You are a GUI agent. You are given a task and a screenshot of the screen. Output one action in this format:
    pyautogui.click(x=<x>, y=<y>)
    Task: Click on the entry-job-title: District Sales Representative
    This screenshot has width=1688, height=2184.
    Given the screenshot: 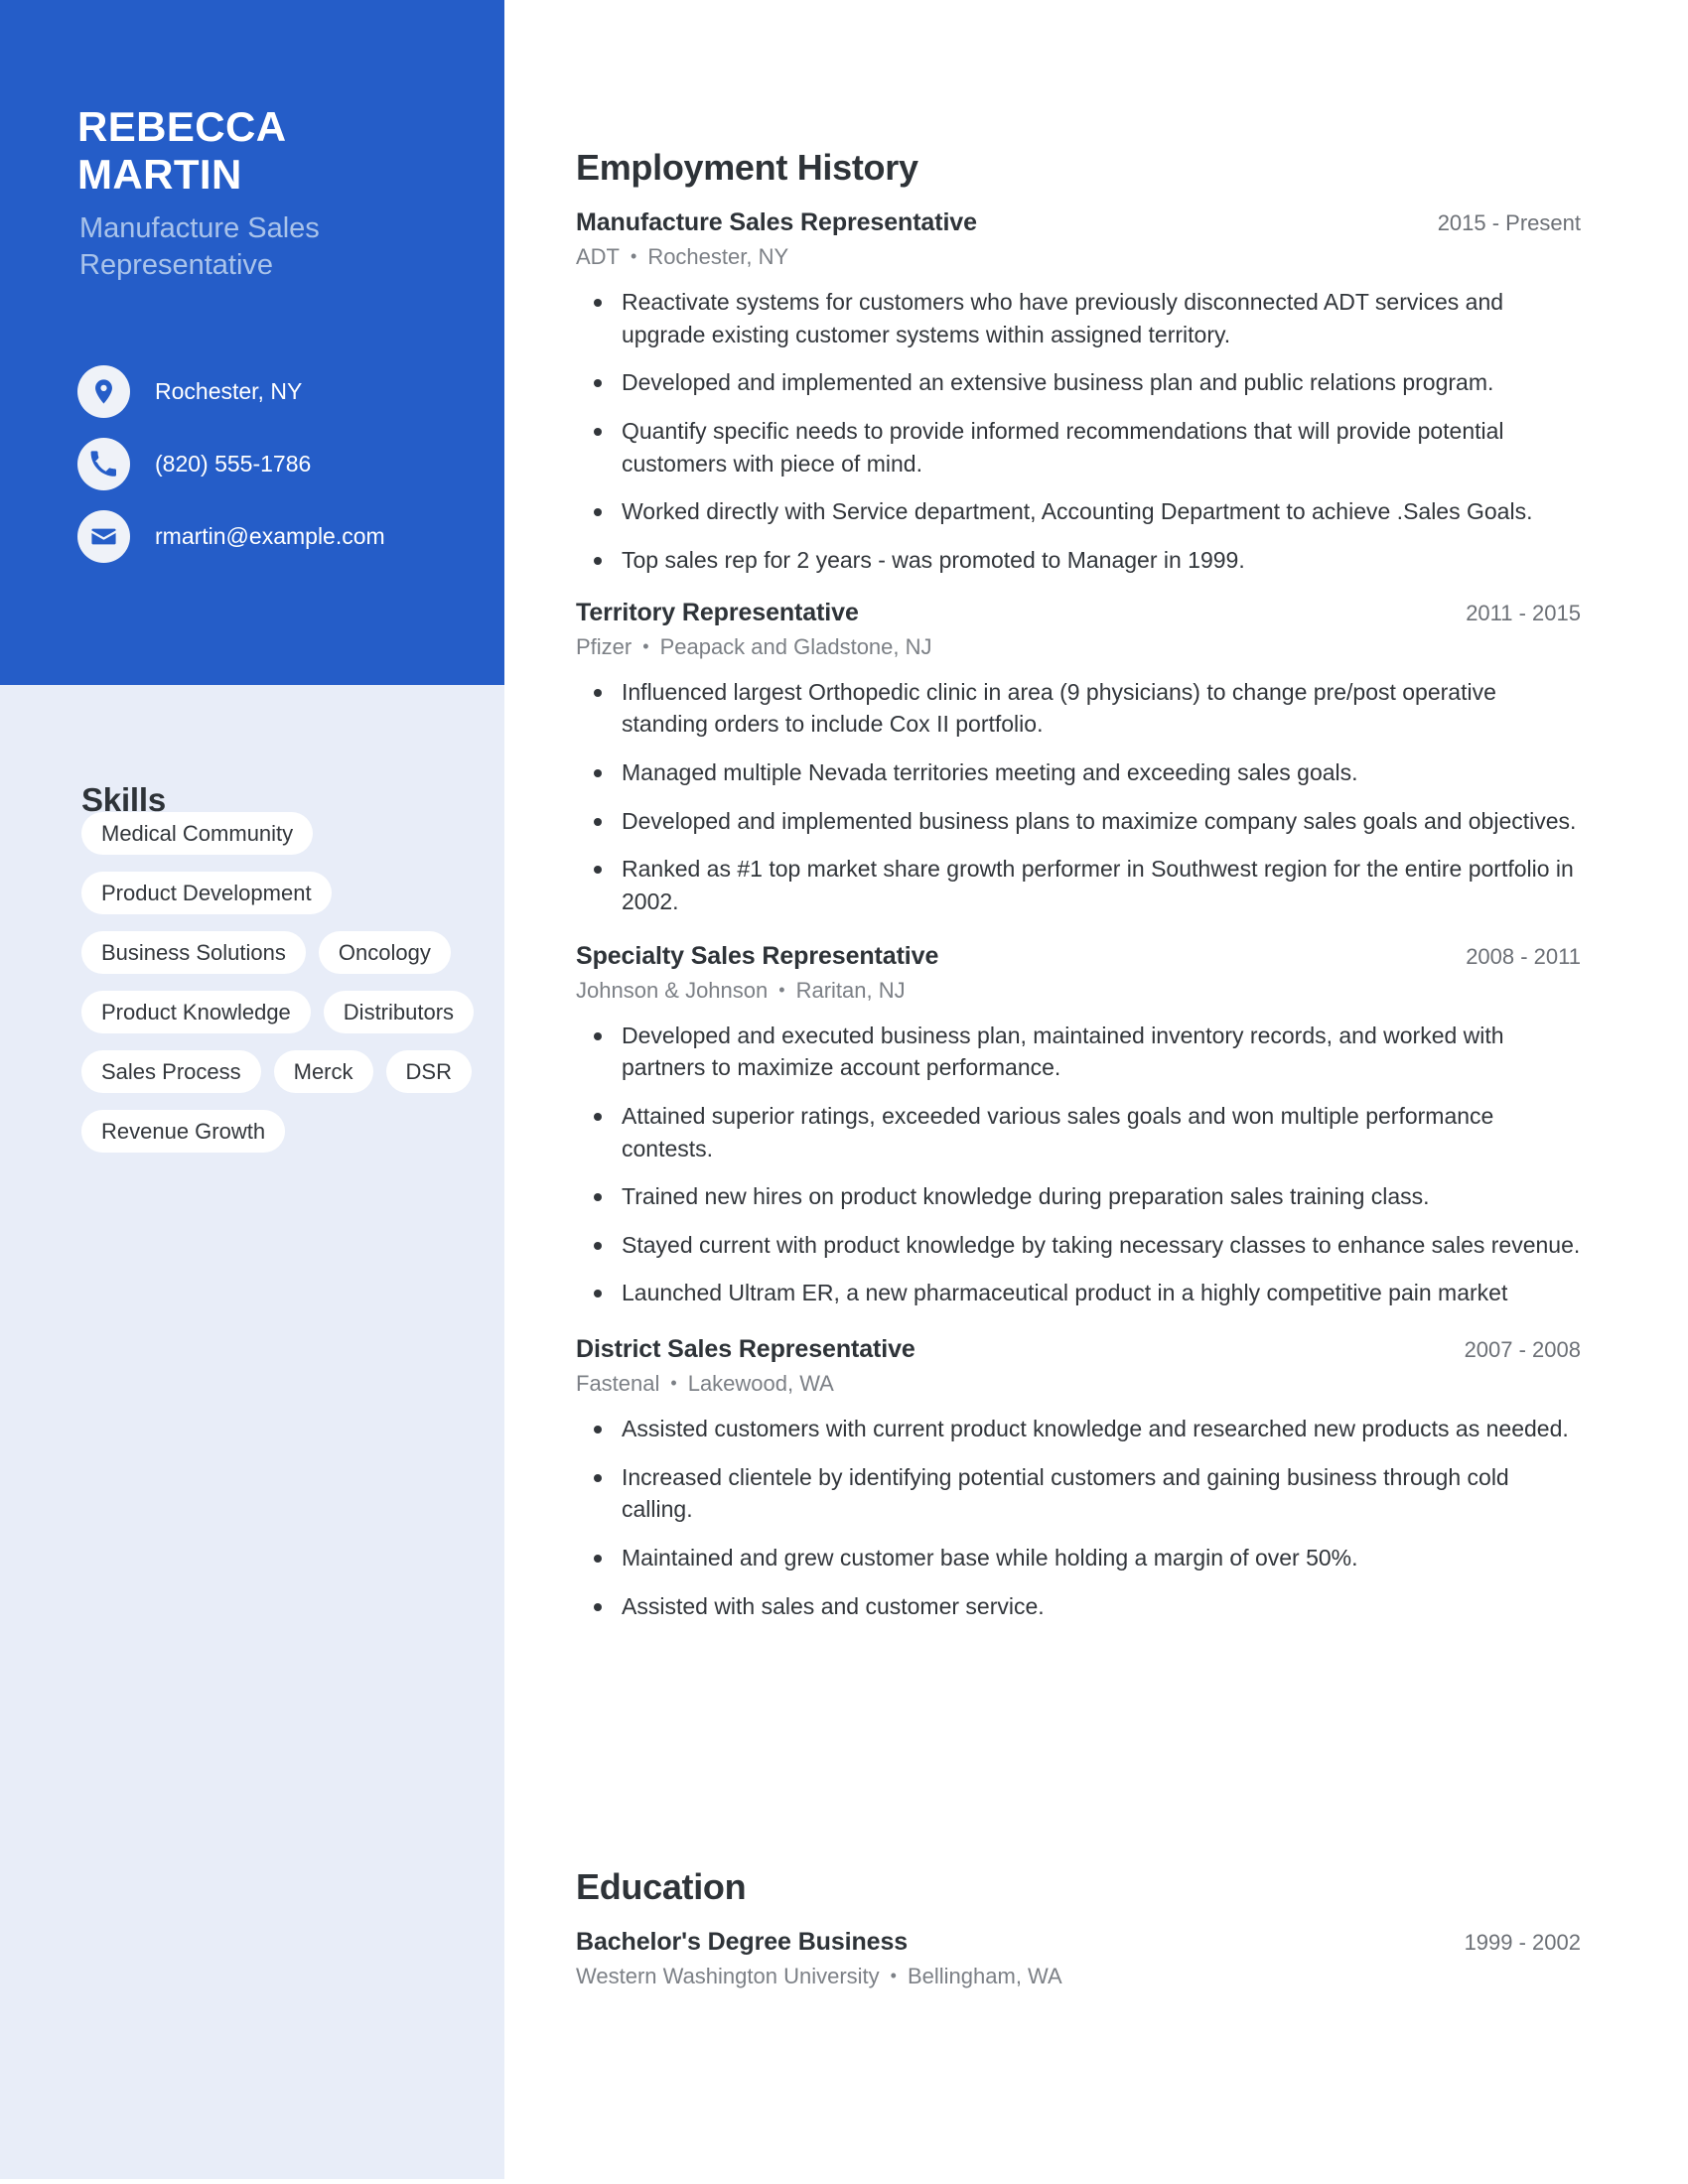 What is the action you would take?
    pyautogui.click(x=745, y=1349)
    